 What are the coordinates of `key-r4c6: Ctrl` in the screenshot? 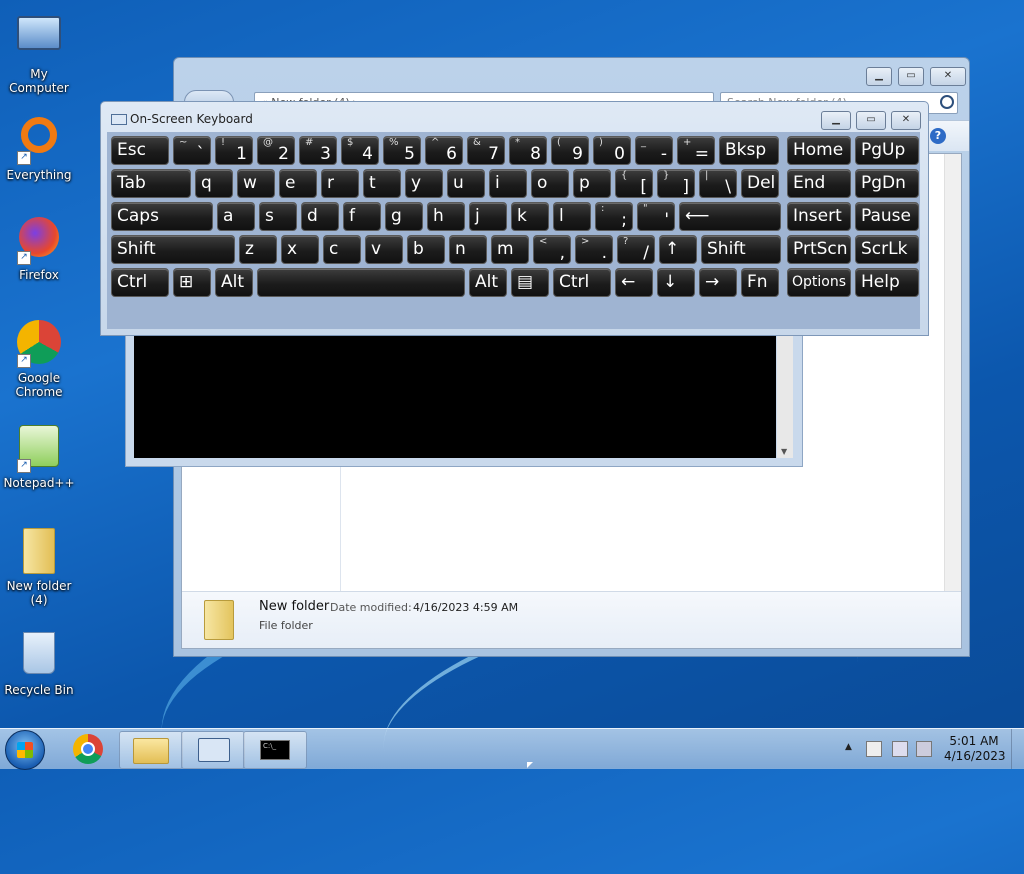 It's located at (582, 282).